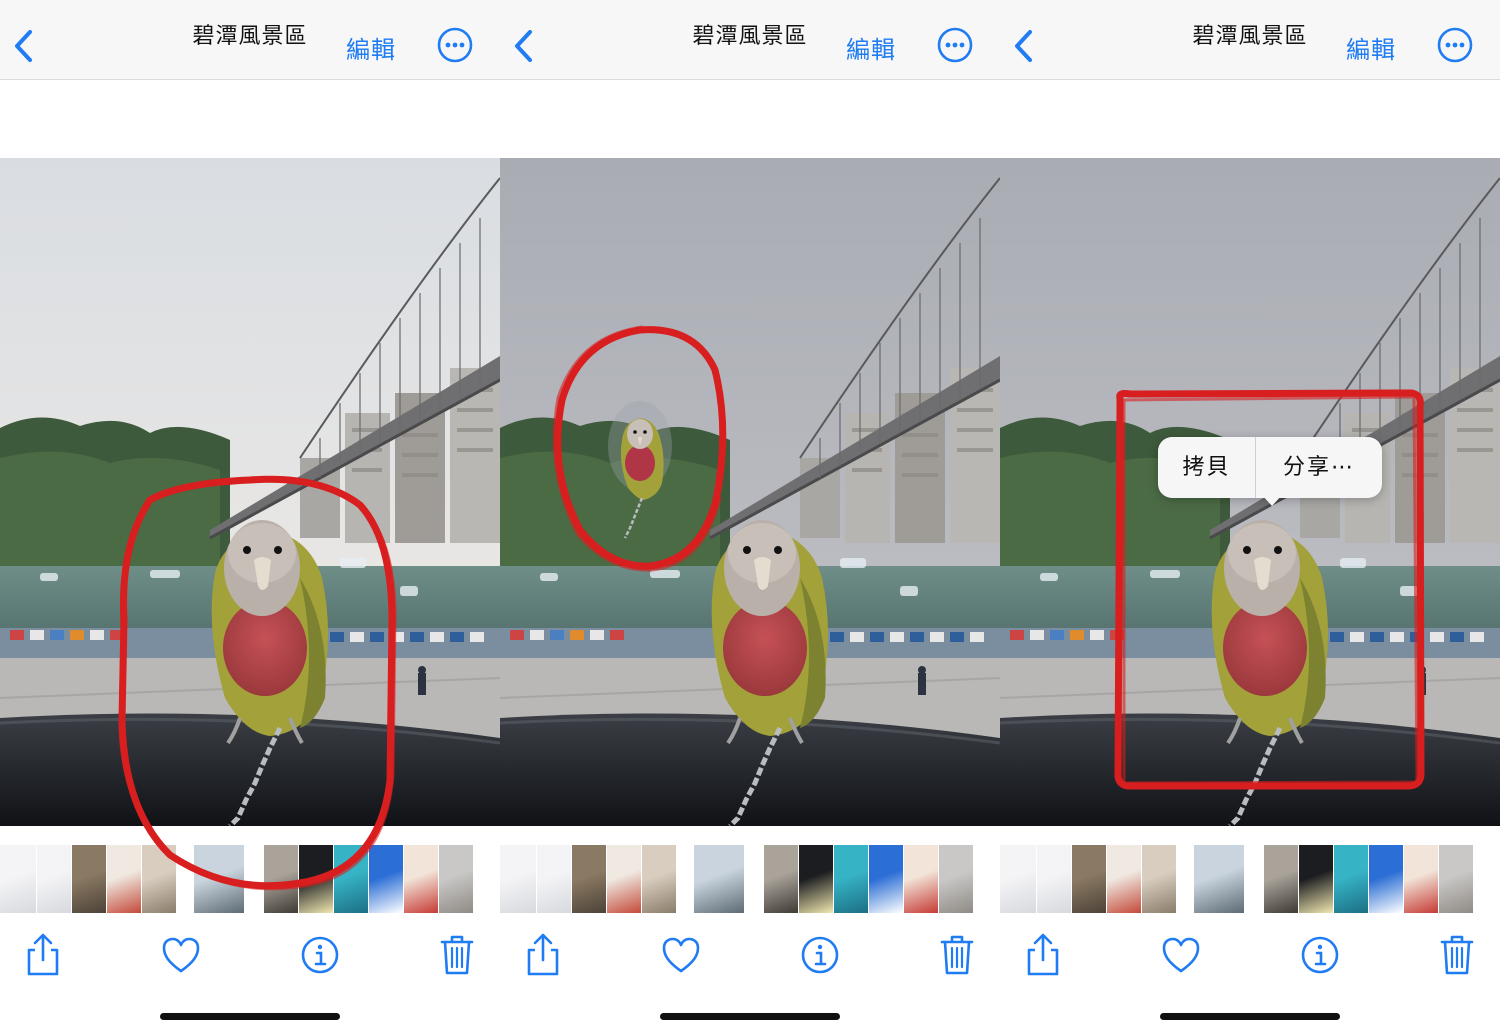  I want to click on context-menu: 拷貝 分享⋯, so click(1270, 471).